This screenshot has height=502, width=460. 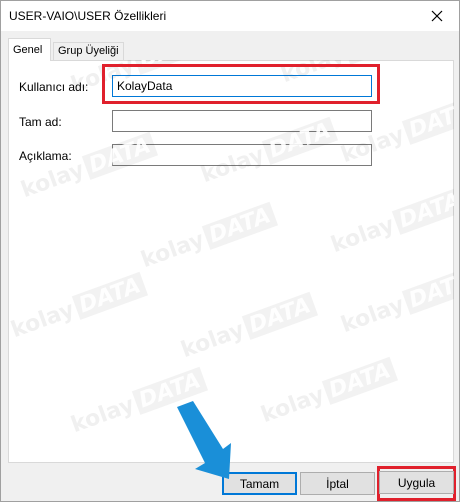 What do you see at coordinates (40, 122) in the screenshot?
I see `fullname-label: Tam ad:` at bounding box center [40, 122].